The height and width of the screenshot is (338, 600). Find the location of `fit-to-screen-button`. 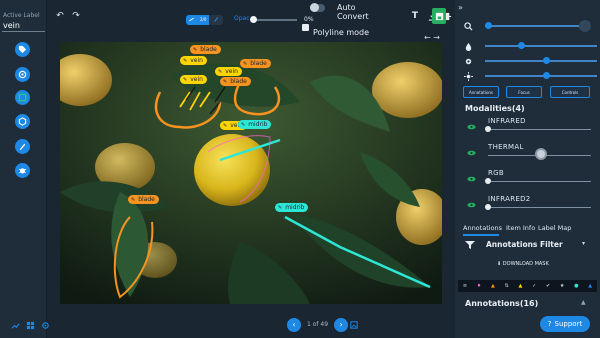

fit-to-screen-button is located at coordinates (585, 26).